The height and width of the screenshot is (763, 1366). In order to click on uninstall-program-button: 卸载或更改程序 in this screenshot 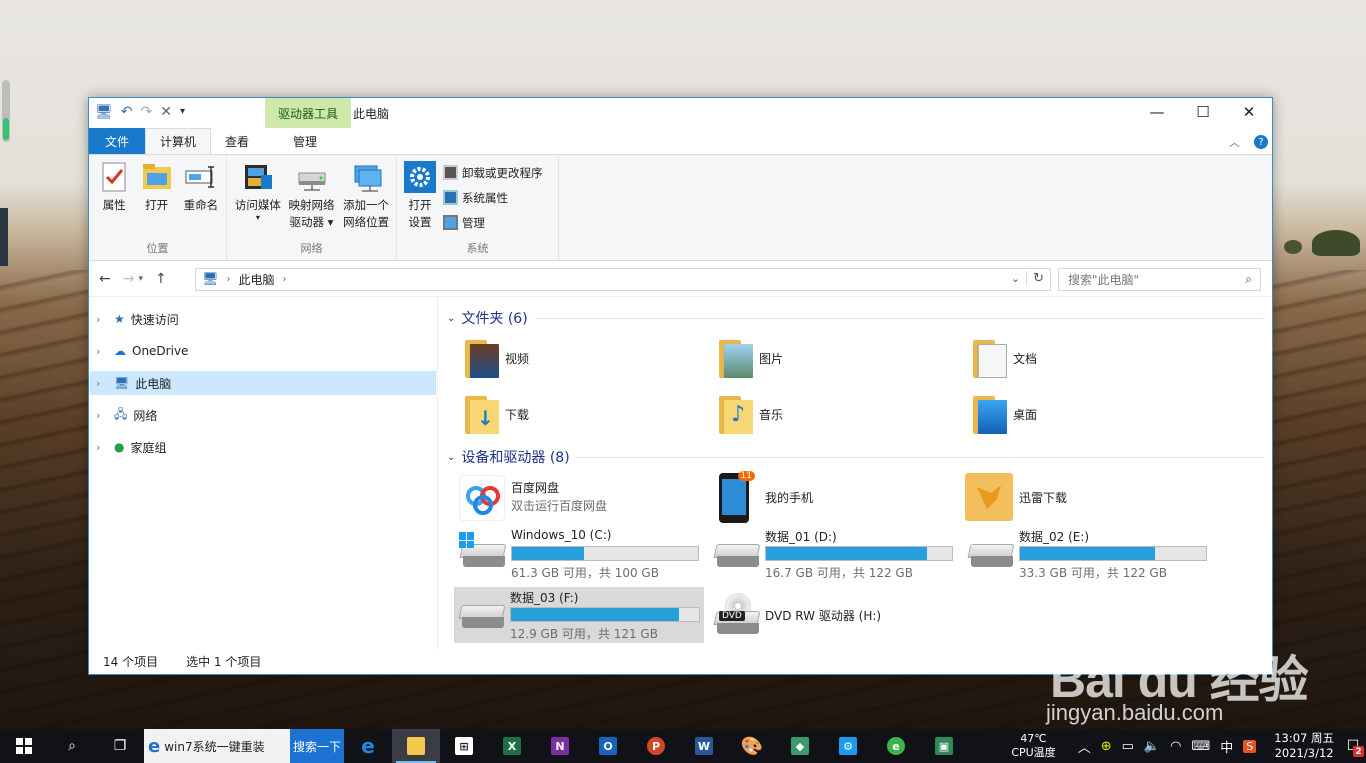, I will do `click(493, 172)`.